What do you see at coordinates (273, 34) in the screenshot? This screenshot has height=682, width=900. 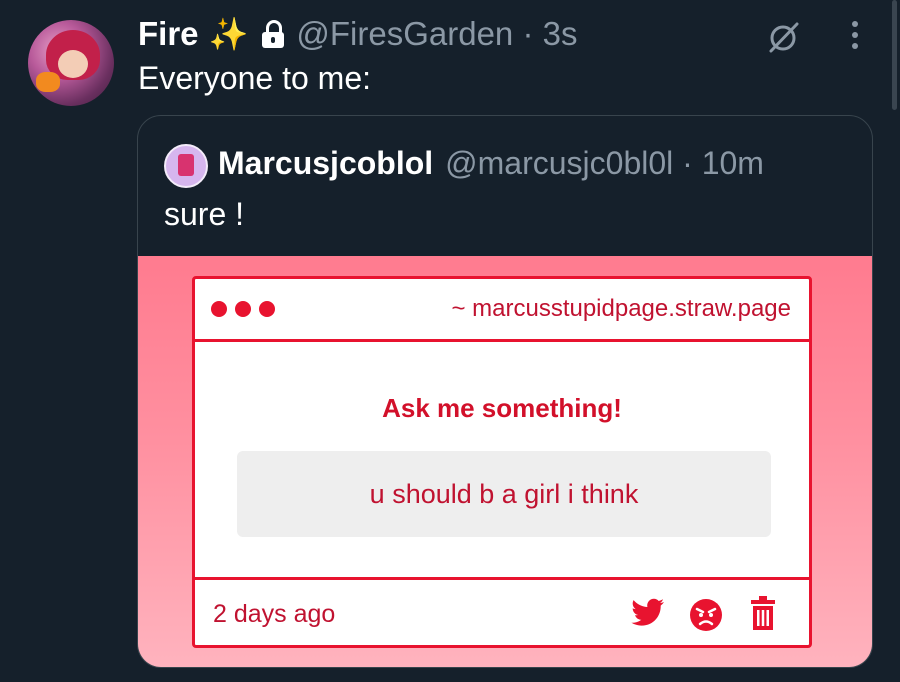 I see `lock-icon` at bounding box center [273, 34].